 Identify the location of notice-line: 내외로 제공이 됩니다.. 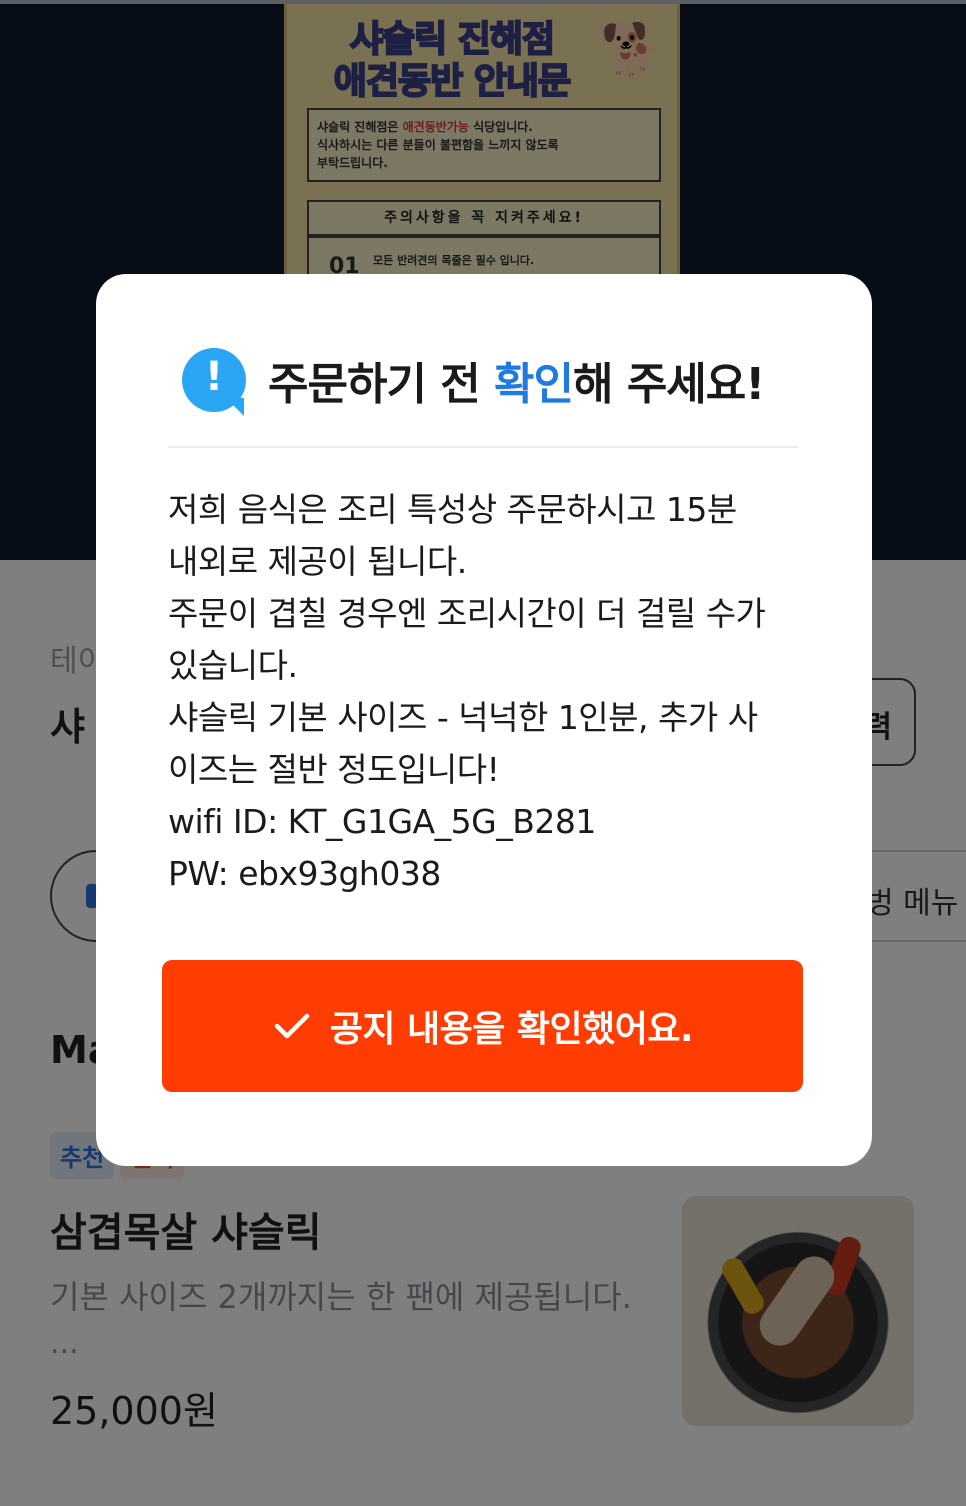
(317, 561).